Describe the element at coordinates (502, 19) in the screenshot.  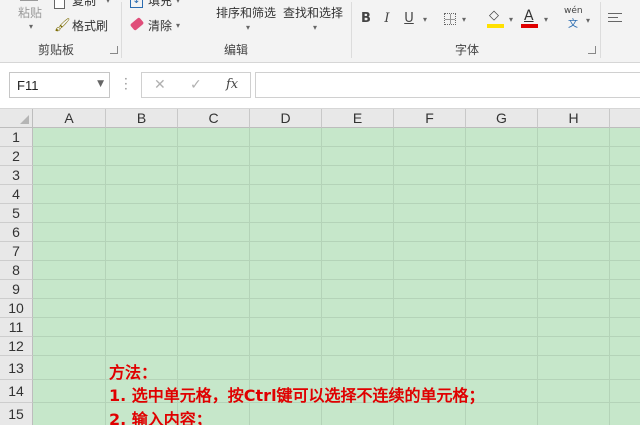
I see `fill-color-button: ◇ ▾` at that location.